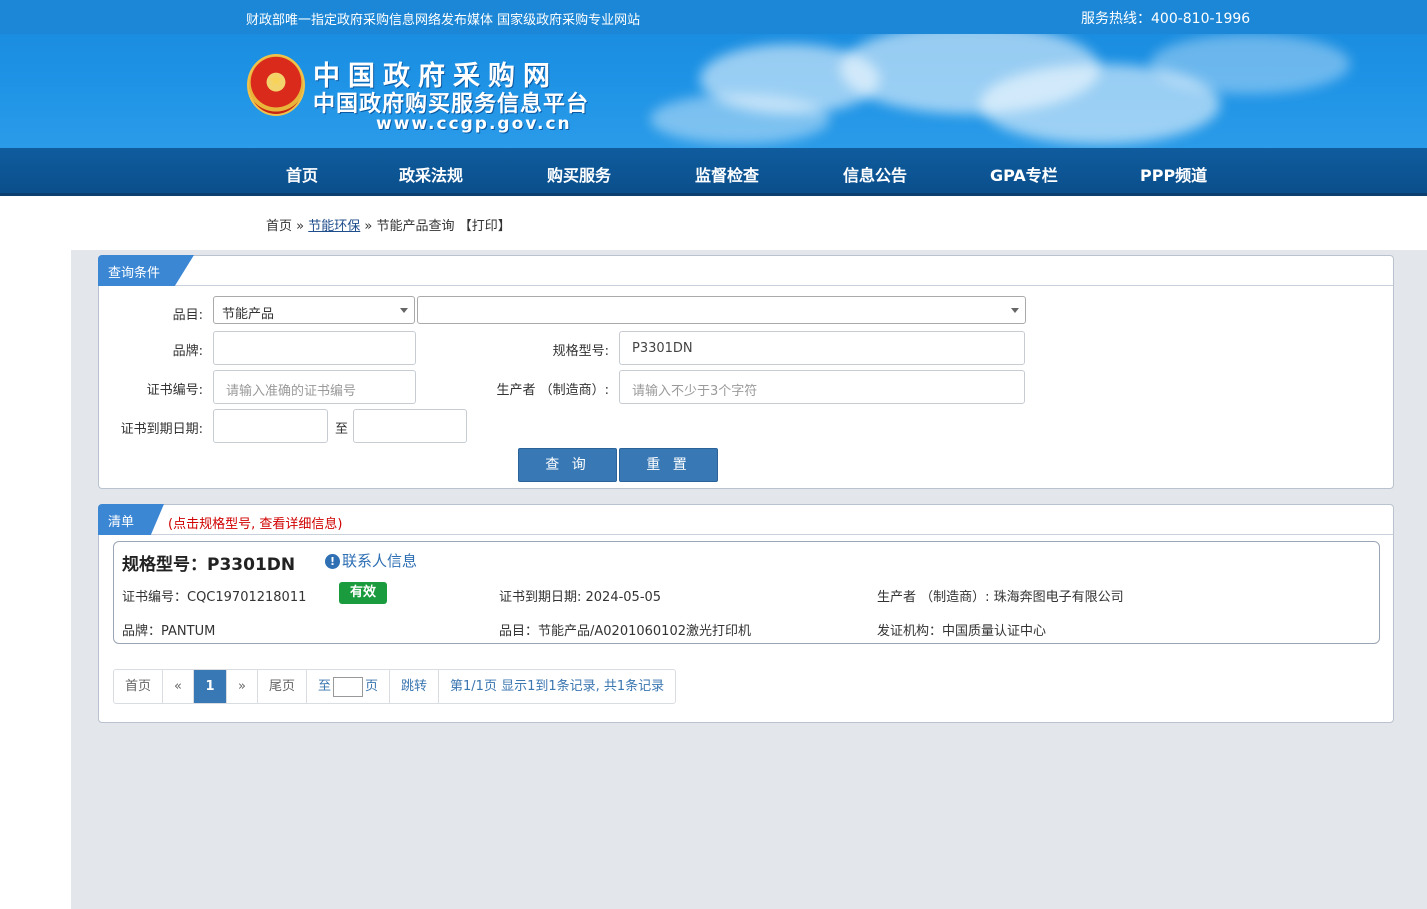 Image resolution: width=1427 pixels, height=909 pixels. What do you see at coordinates (552, 390) in the screenshot?
I see `producer-label: 生产者 （制造商）:` at bounding box center [552, 390].